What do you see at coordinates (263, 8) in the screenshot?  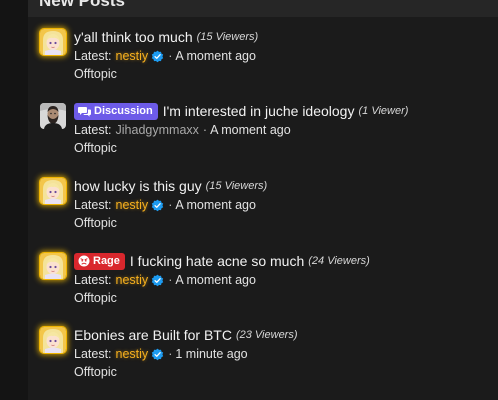 I see `widget-header: New Posts` at bounding box center [263, 8].